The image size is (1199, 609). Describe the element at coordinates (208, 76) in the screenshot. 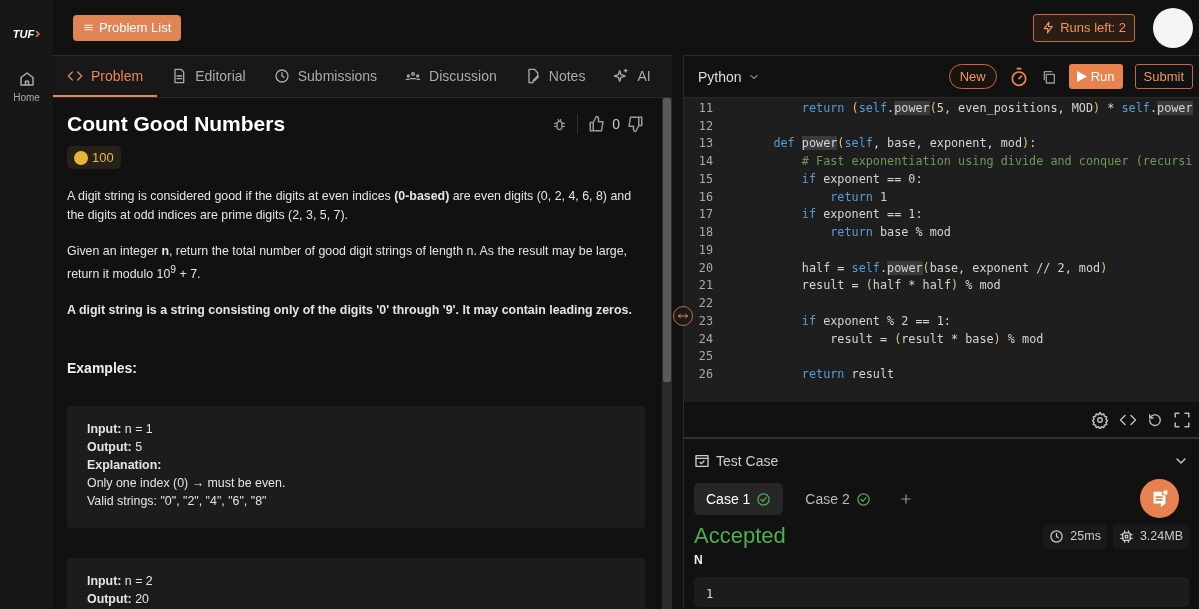

I see `tab: Editorial` at that location.